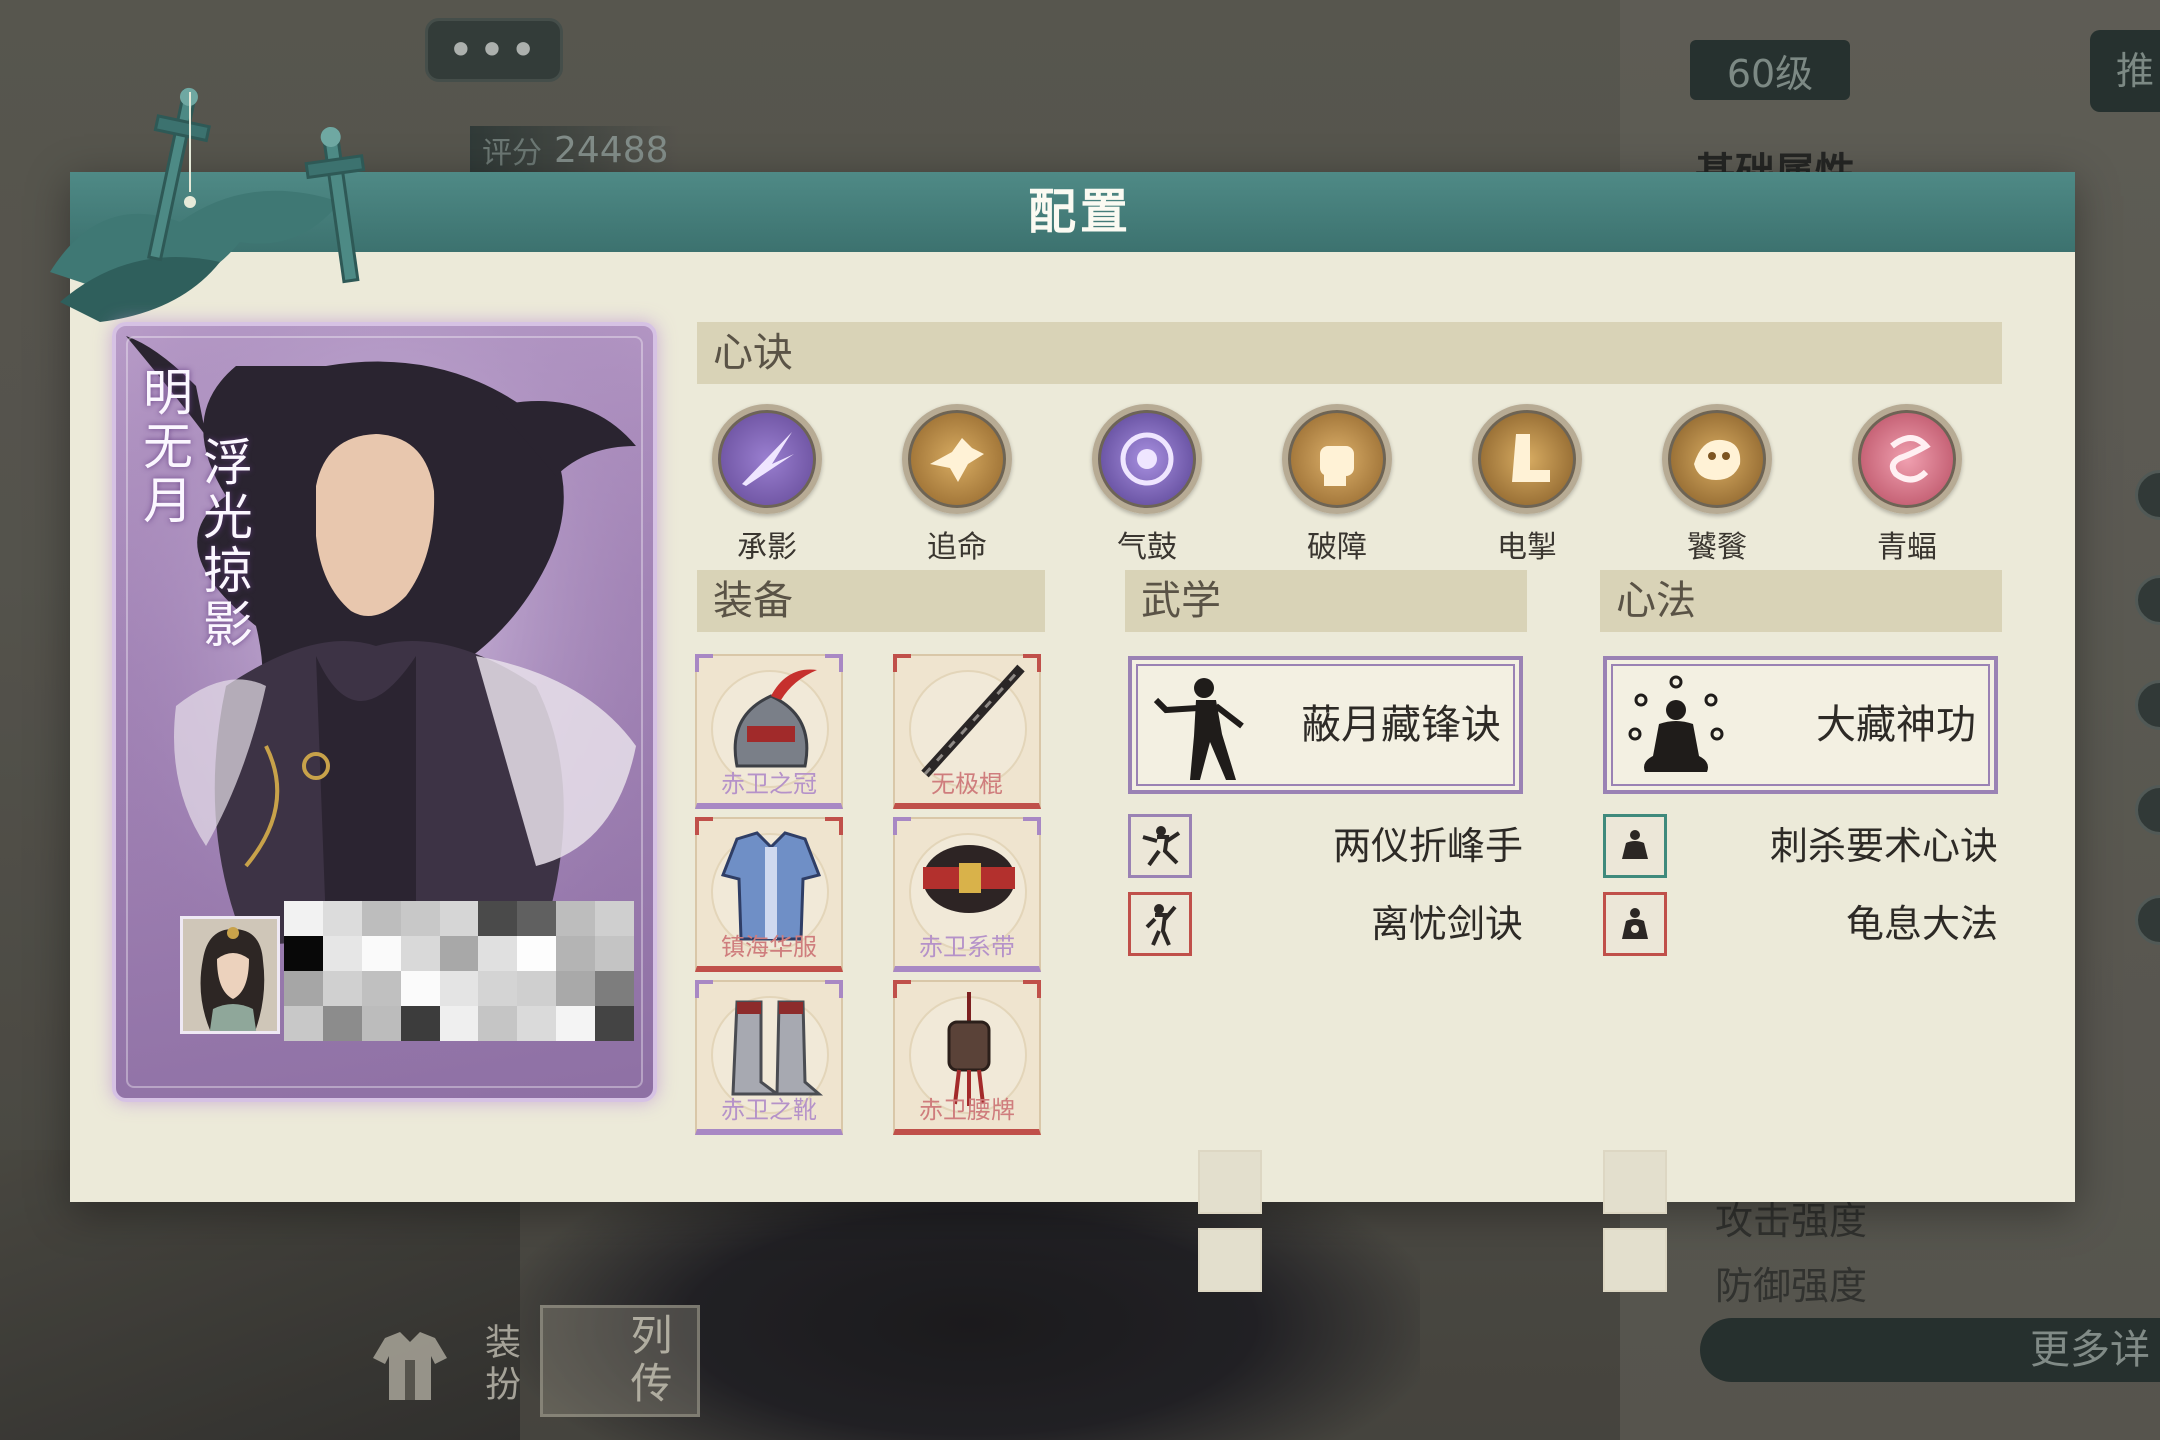 This screenshot has height=1440, width=2160. I want to click on vortex-icon, so click(1147, 459).